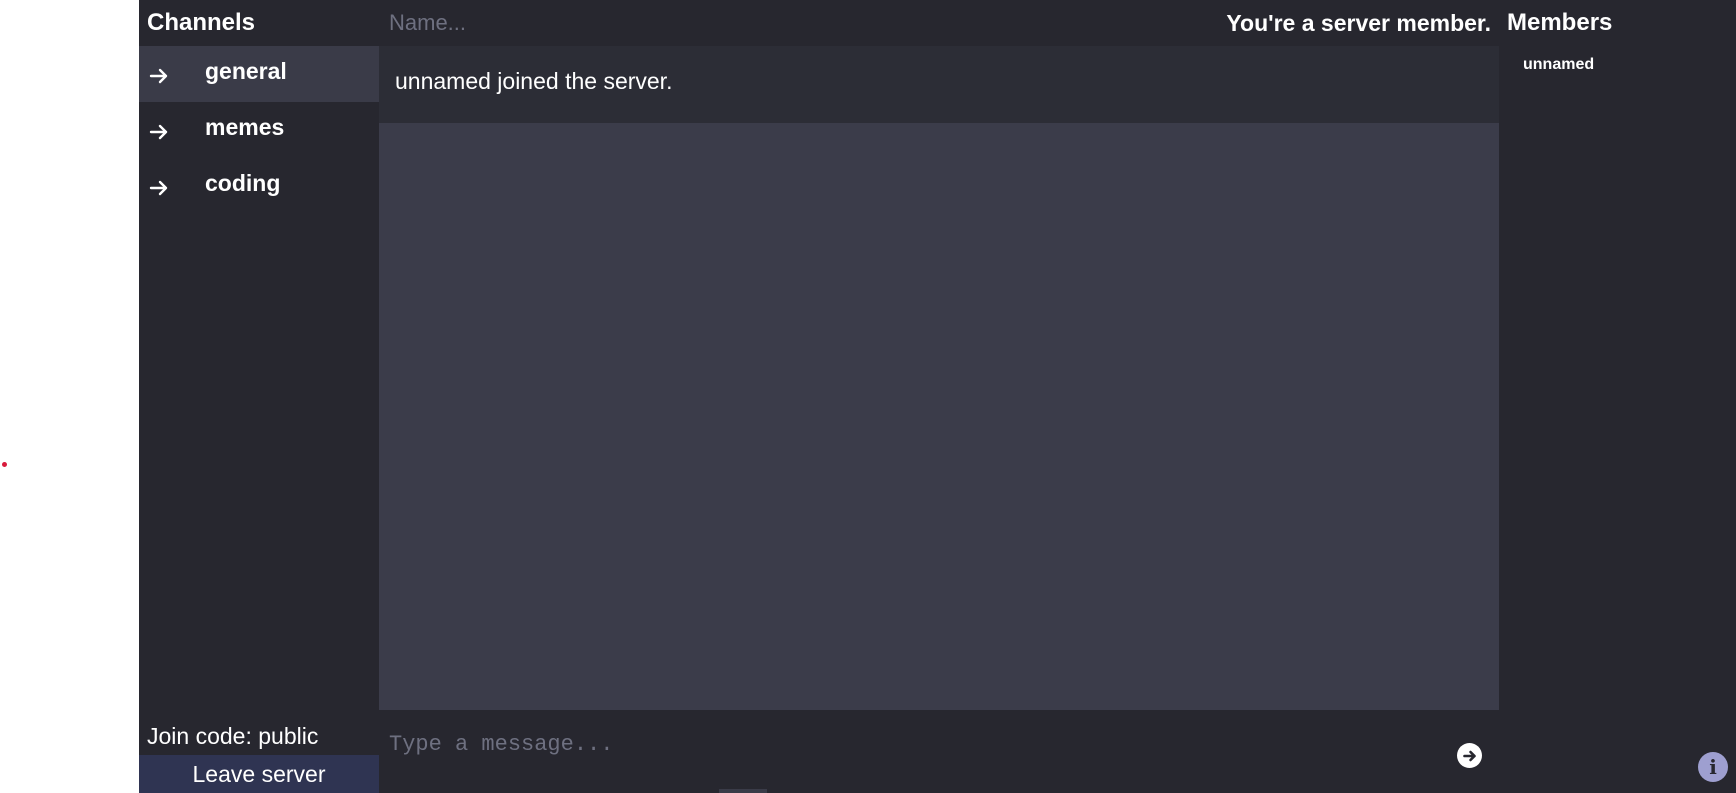 The width and height of the screenshot is (1736, 793). What do you see at coordinates (639, 23) in the screenshot?
I see `name-input` at bounding box center [639, 23].